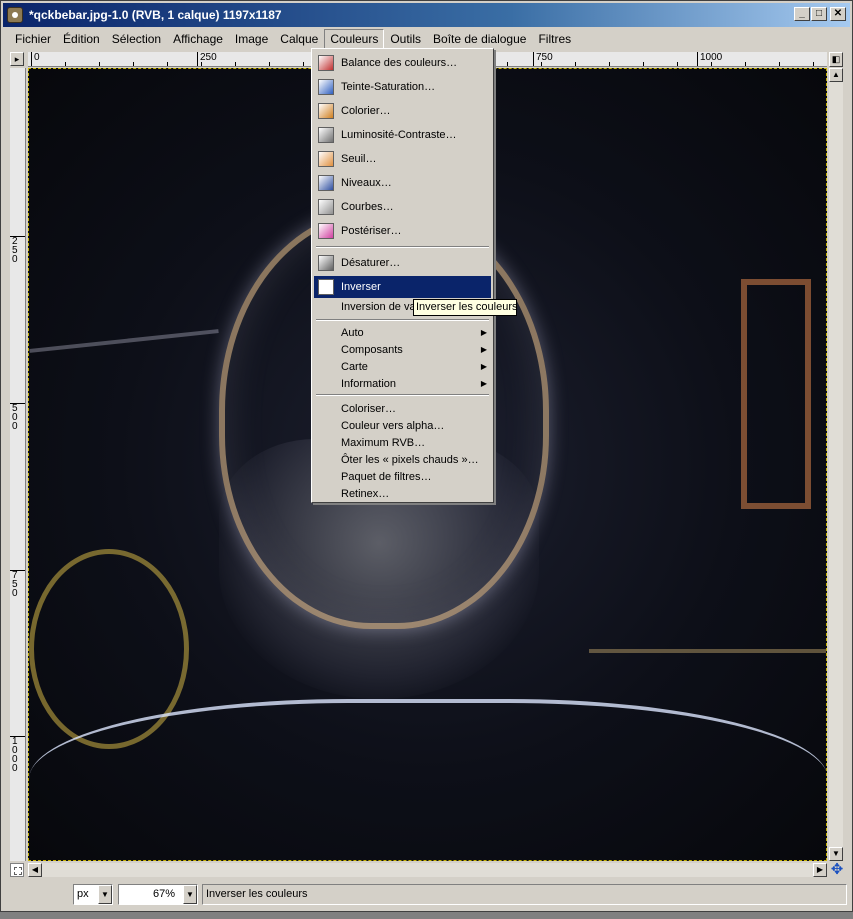  I want to click on menu-calque: Calque, so click(299, 39).